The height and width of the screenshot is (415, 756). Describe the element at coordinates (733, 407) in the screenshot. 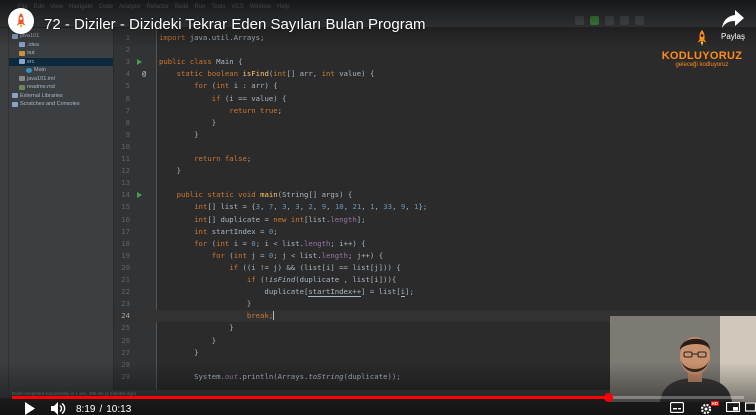

I see `miniplayer-icon` at that location.